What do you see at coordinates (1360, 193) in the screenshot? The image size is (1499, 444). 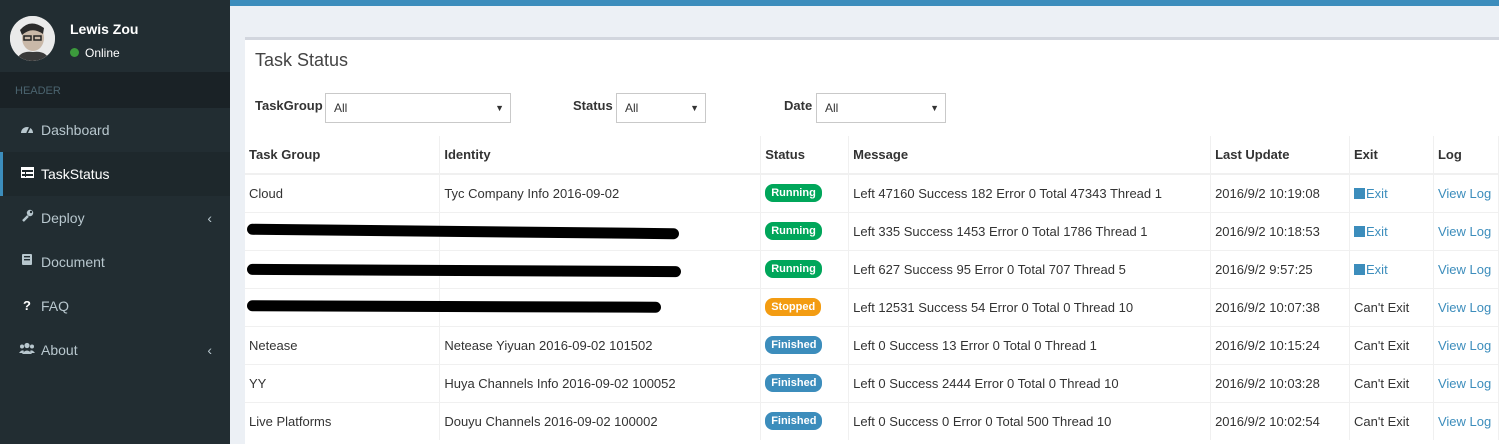 I see `exit-icon` at bounding box center [1360, 193].